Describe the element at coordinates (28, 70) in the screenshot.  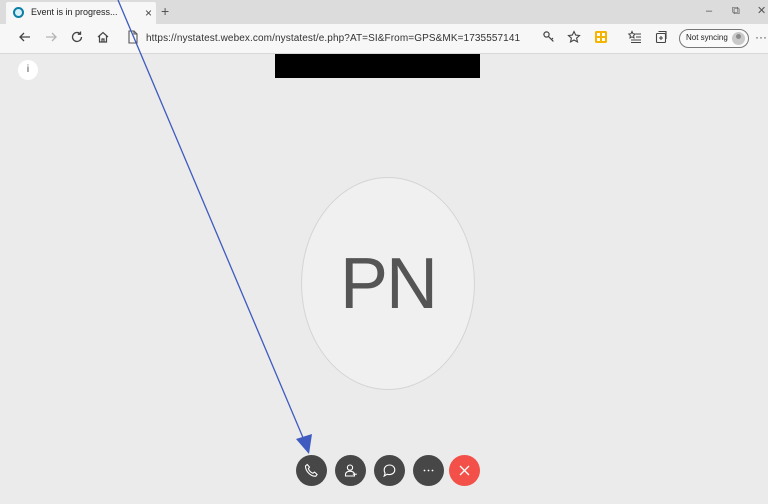
I see `meeting-info-button: i` at that location.